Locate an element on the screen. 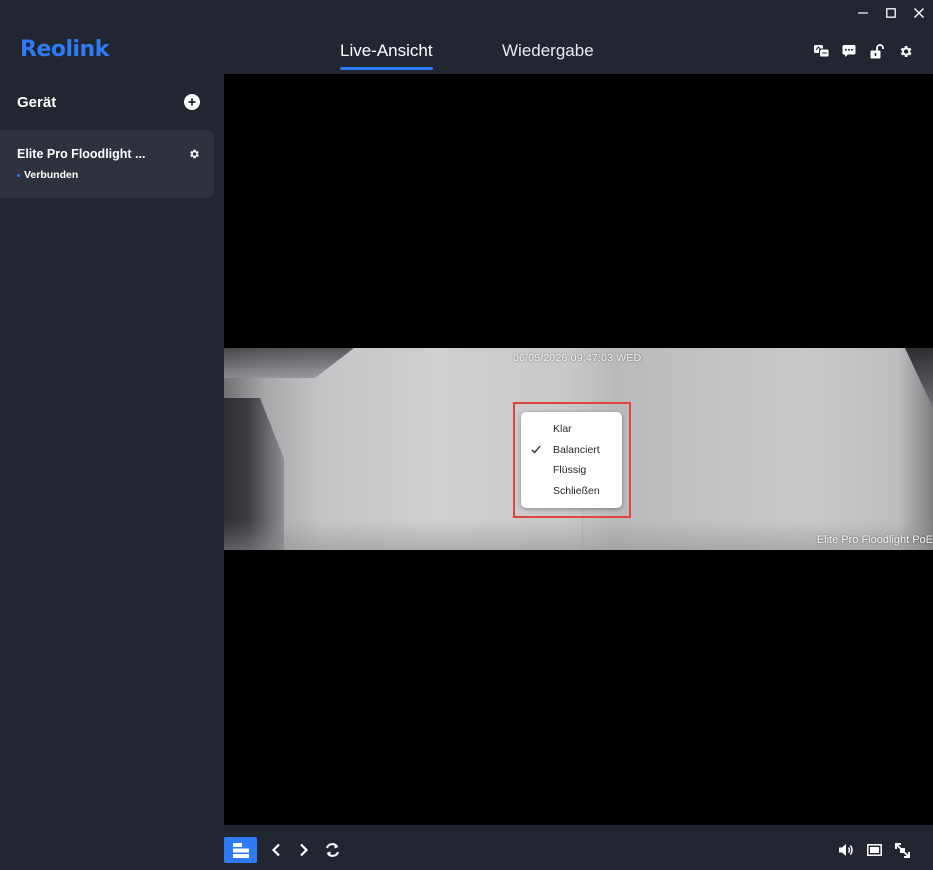 This screenshot has width=933, height=870. bottom-toolbar is located at coordinates (578, 847).